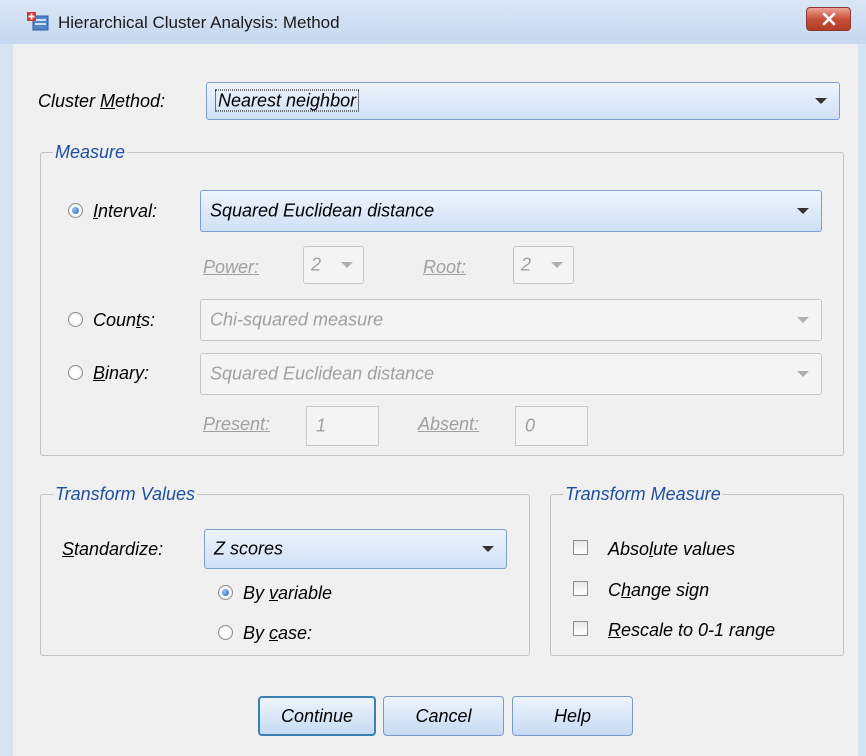  I want to click on interval-measure-value: Squared Euclidean distance, so click(322, 210).